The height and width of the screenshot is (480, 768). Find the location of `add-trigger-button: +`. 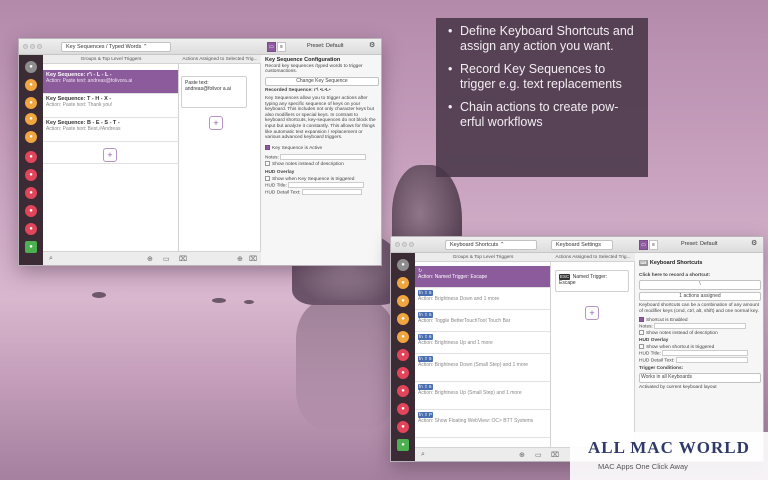

add-trigger-button: + is located at coordinates (110, 155).